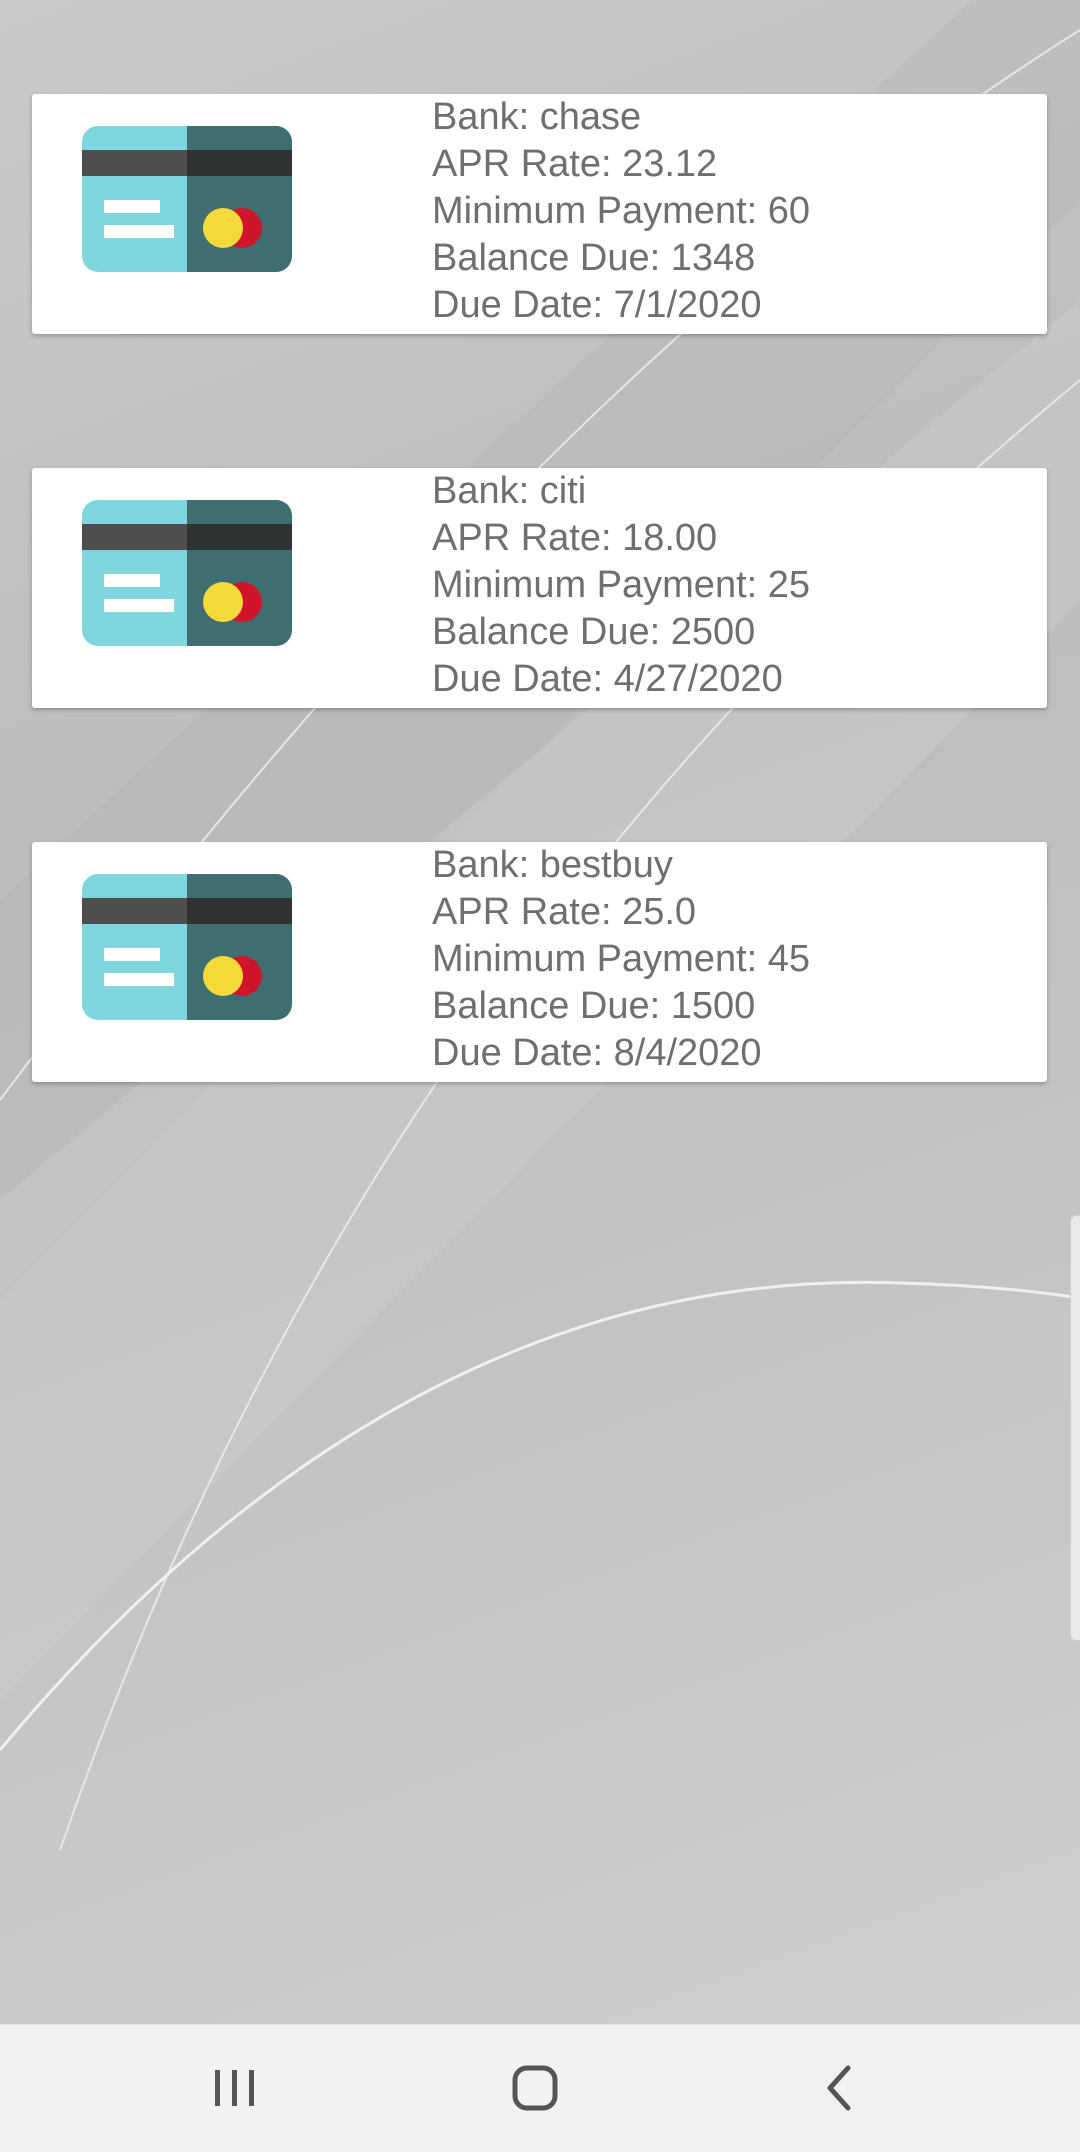  What do you see at coordinates (597, 305) in the screenshot?
I see `due-date-label: Due Date: 7/1/2020` at bounding box center [597, 305].